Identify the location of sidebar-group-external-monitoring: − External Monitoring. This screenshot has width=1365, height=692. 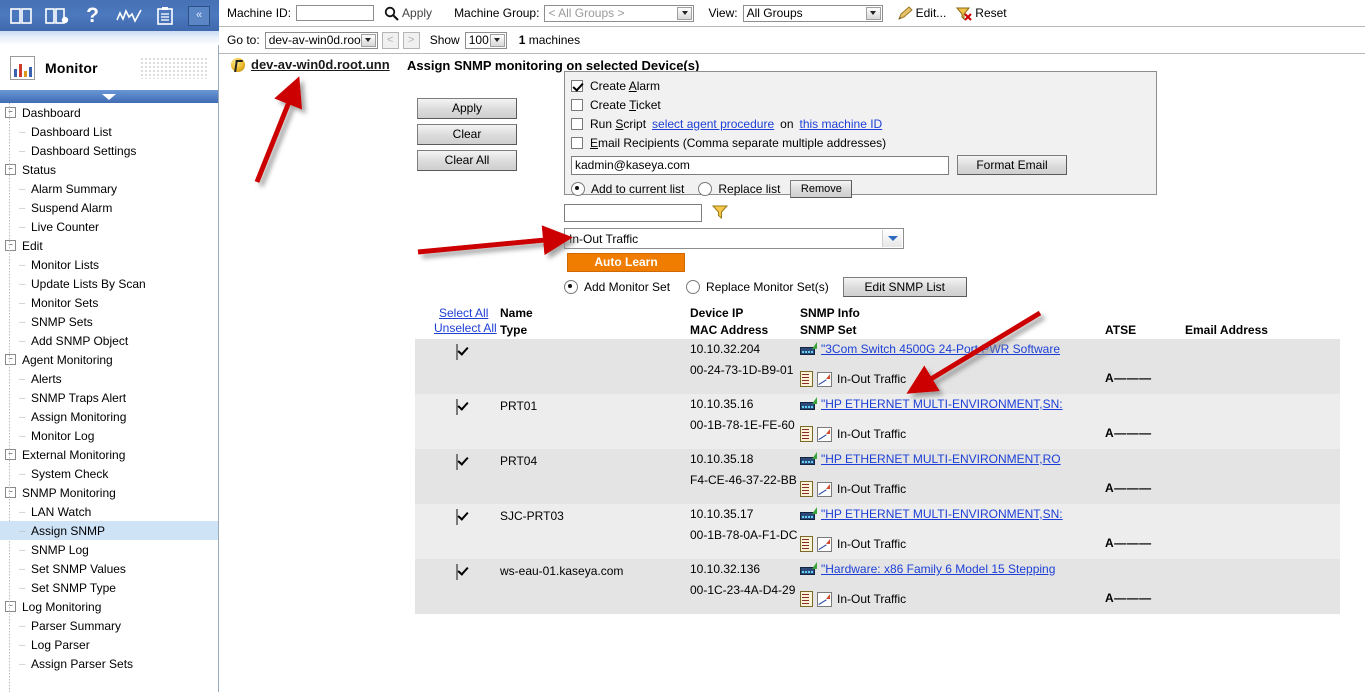
(109, 454).